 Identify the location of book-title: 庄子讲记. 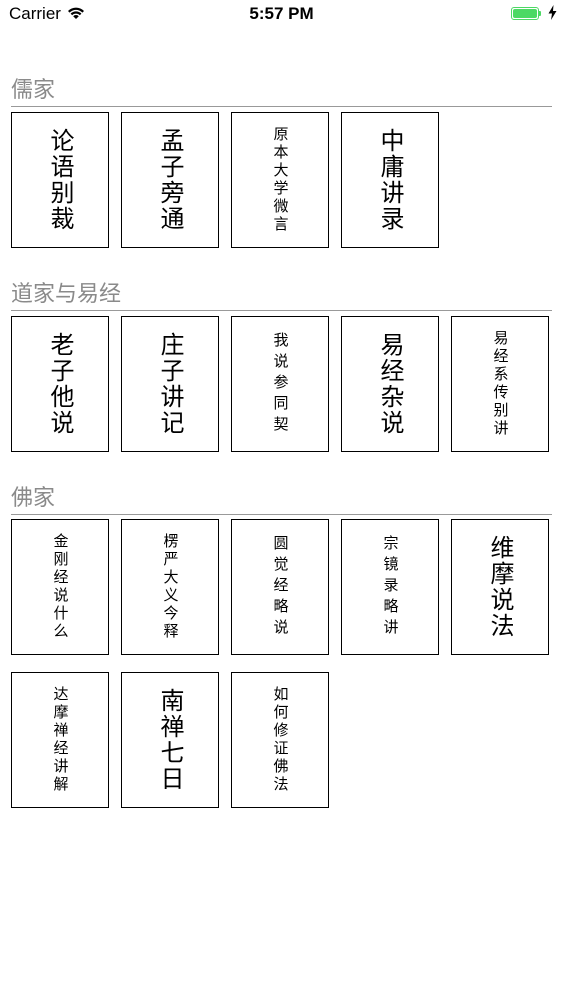
(170, 384).